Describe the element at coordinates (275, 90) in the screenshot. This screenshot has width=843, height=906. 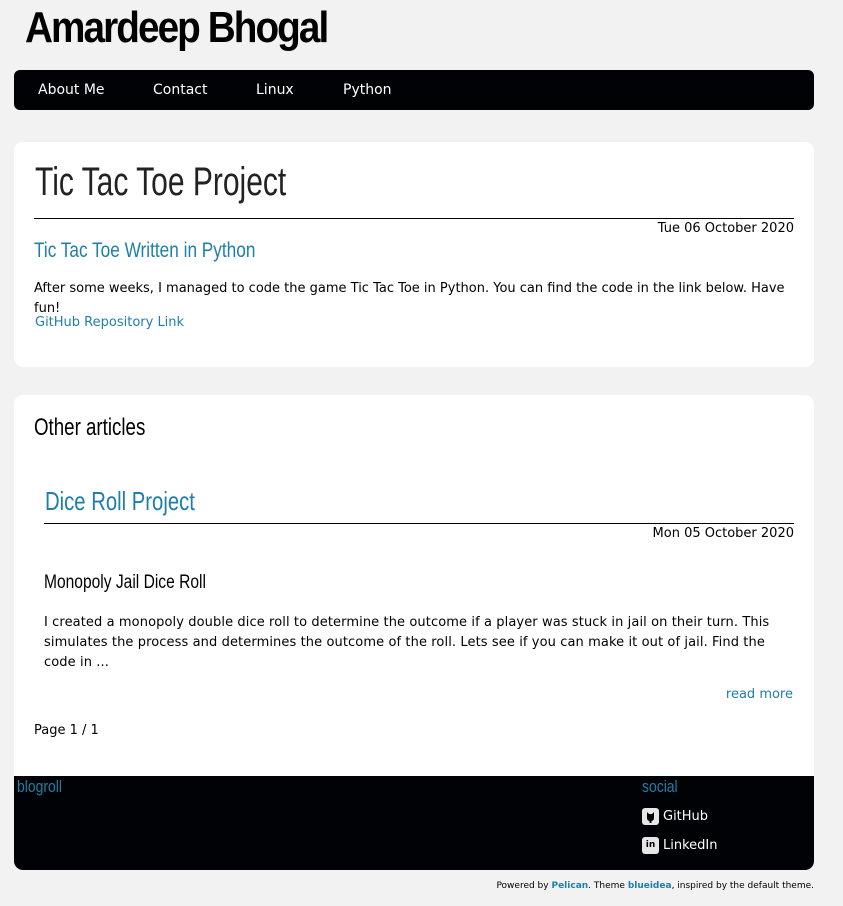
I see `nav-item-linux: Linux` at that location.